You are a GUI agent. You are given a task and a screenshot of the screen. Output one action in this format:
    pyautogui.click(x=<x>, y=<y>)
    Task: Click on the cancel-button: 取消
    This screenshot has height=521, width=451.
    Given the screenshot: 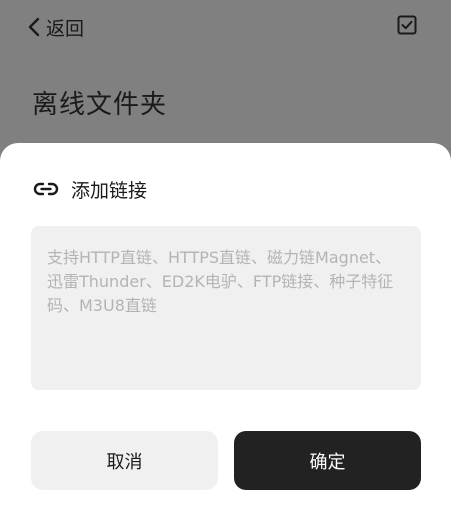 What is the action you would take?
    pyautogui.click(x=124, y=460)
    